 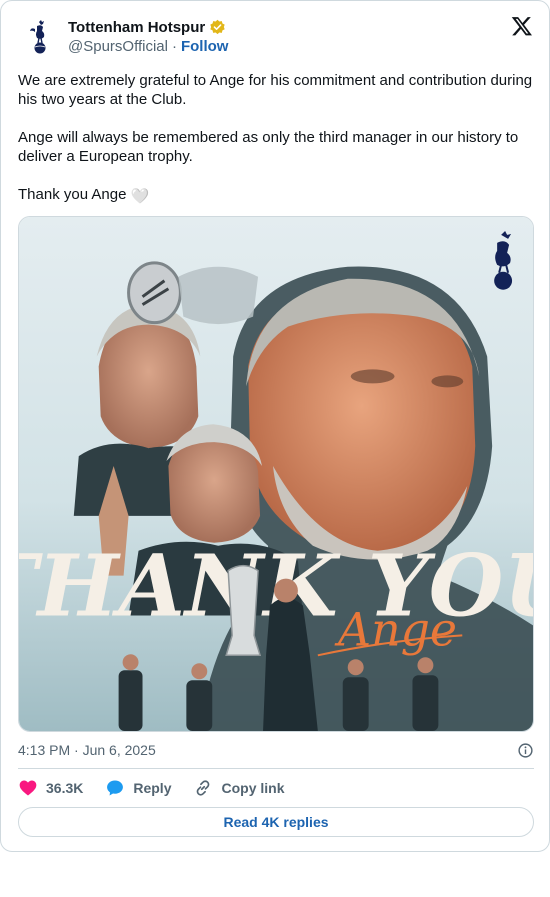 I want to click on copy-link-button: Copy link, so click(x=239, y=788).